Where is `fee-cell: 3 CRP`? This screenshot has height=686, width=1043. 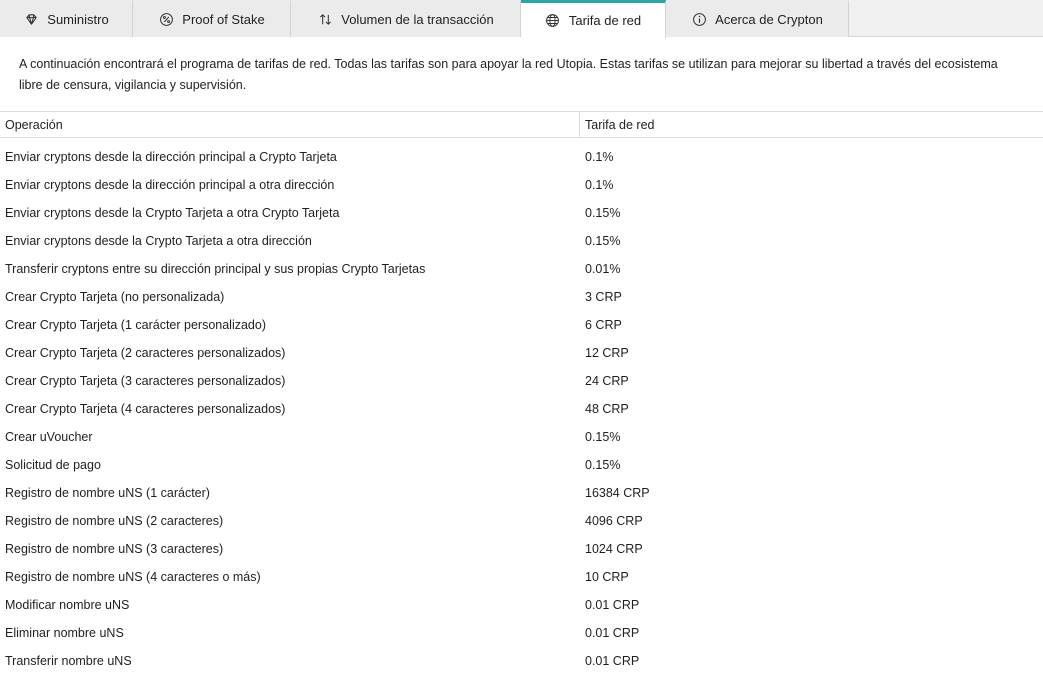
fee-cell: 3 CRP is located at coordinates (603, 297).